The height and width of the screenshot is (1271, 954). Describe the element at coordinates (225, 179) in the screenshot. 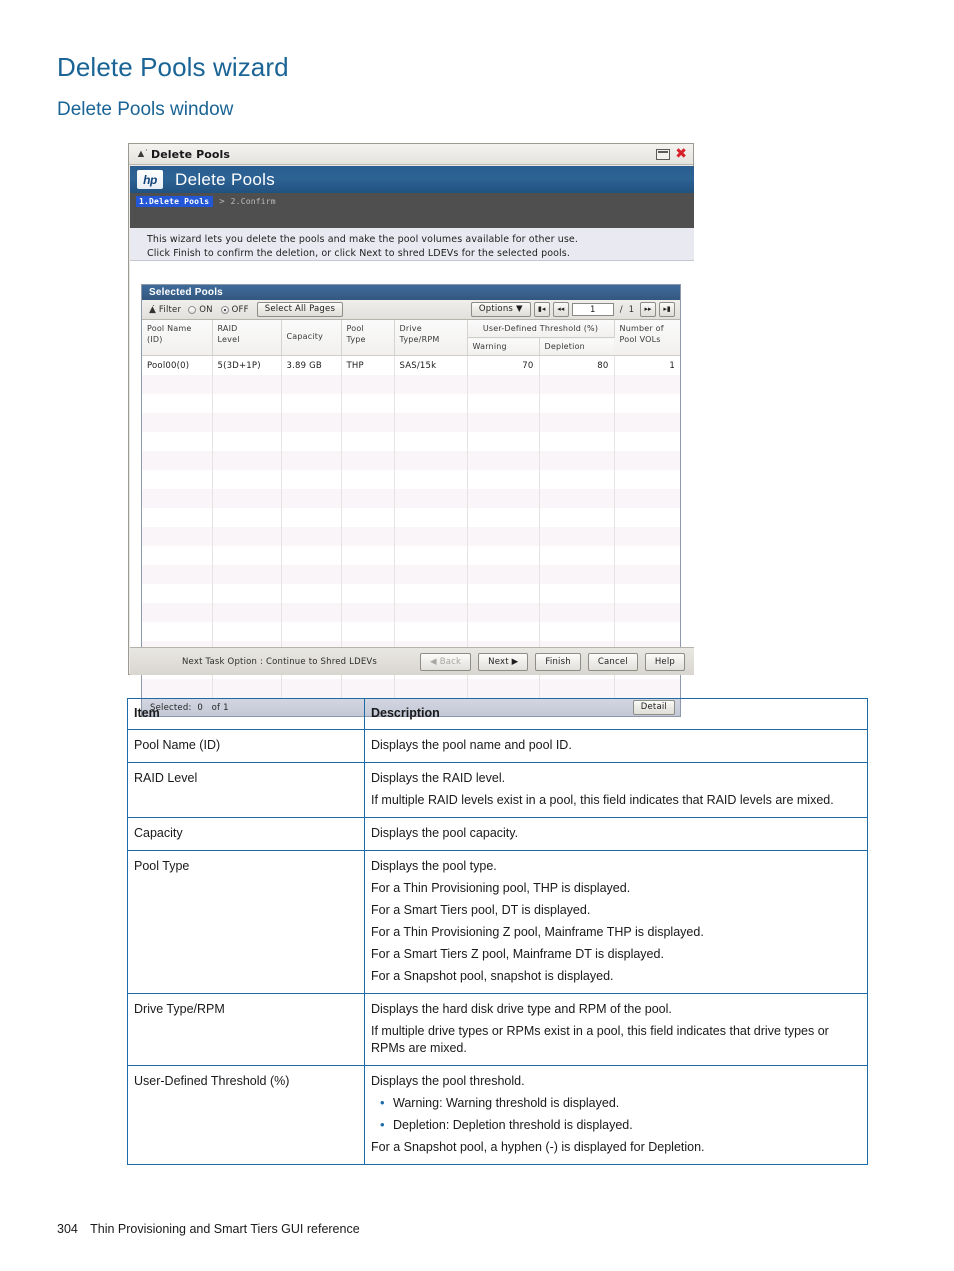

I see `banner-title: Delete Pools` at that location.